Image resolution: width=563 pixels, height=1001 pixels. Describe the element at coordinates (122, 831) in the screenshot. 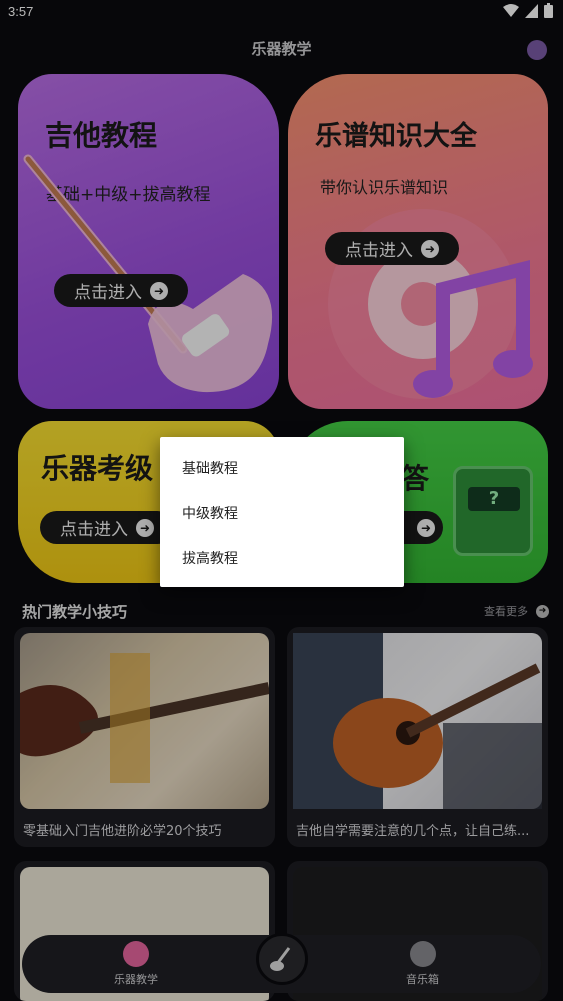

I see `tip-caption-1: 零基础入门吉他进阶必学20个技巧` at that location.